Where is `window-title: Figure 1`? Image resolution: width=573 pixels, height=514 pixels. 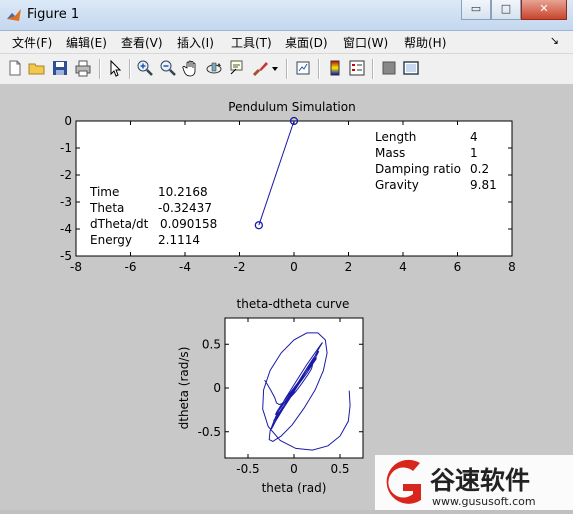 window-title: Figure 1 is located at coordinates (53, 14).